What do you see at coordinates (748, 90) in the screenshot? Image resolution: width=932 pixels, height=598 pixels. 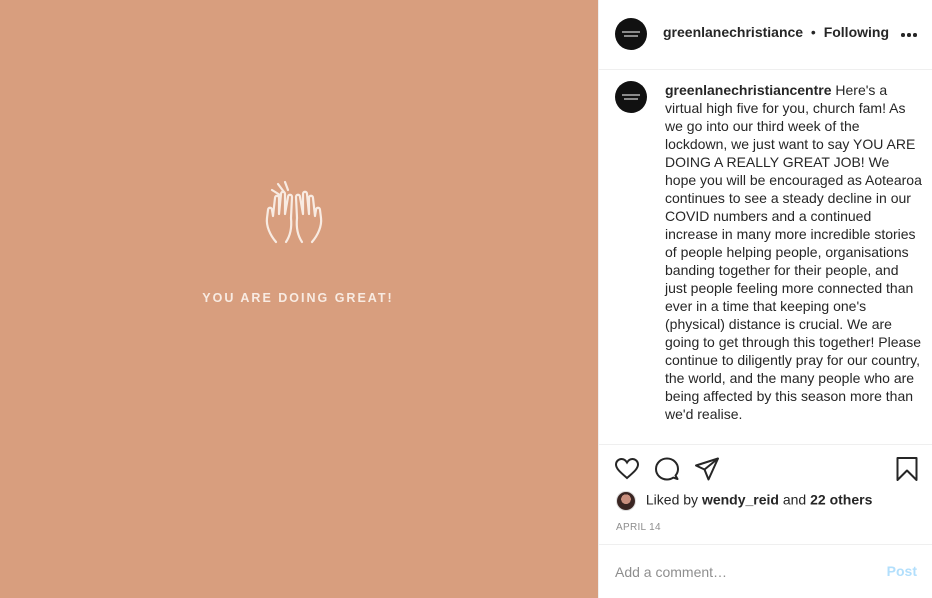 I see `caption-username-link: greenlanechristiancentre` at bounding box center [748, 90].